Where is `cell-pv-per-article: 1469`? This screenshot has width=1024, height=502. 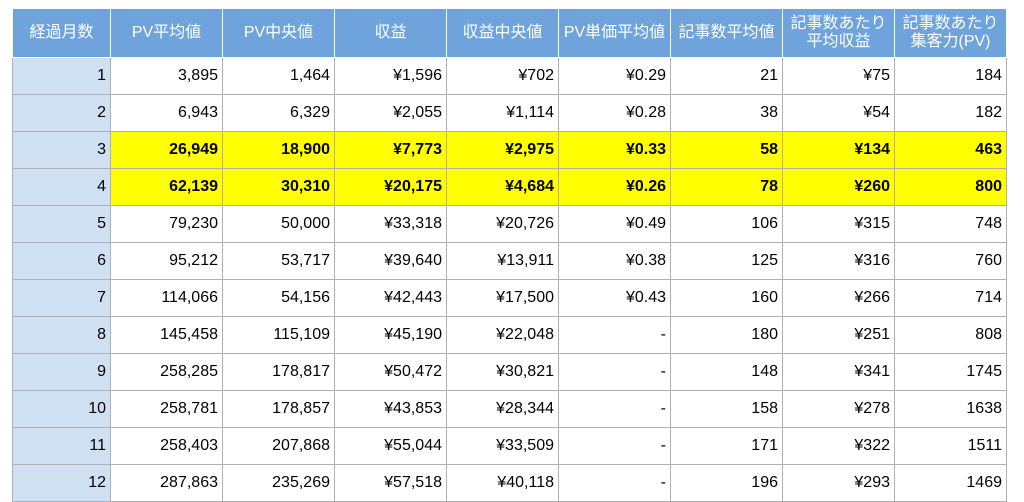 cell-pv-per-article: 1469 is located at coordinates (950, 483).